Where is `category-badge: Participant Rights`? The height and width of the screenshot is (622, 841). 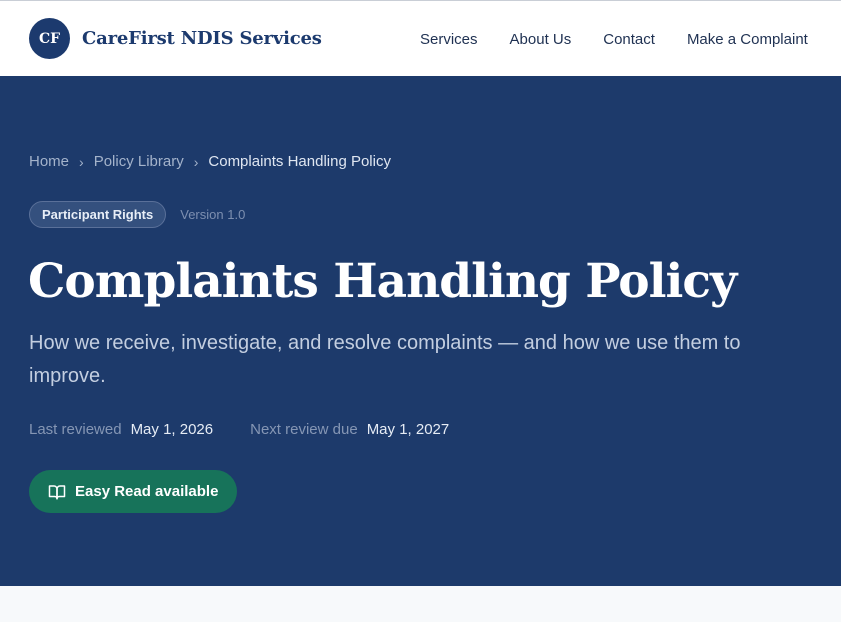 category-badge: Participant Rights is located at coordinates (98, 214).